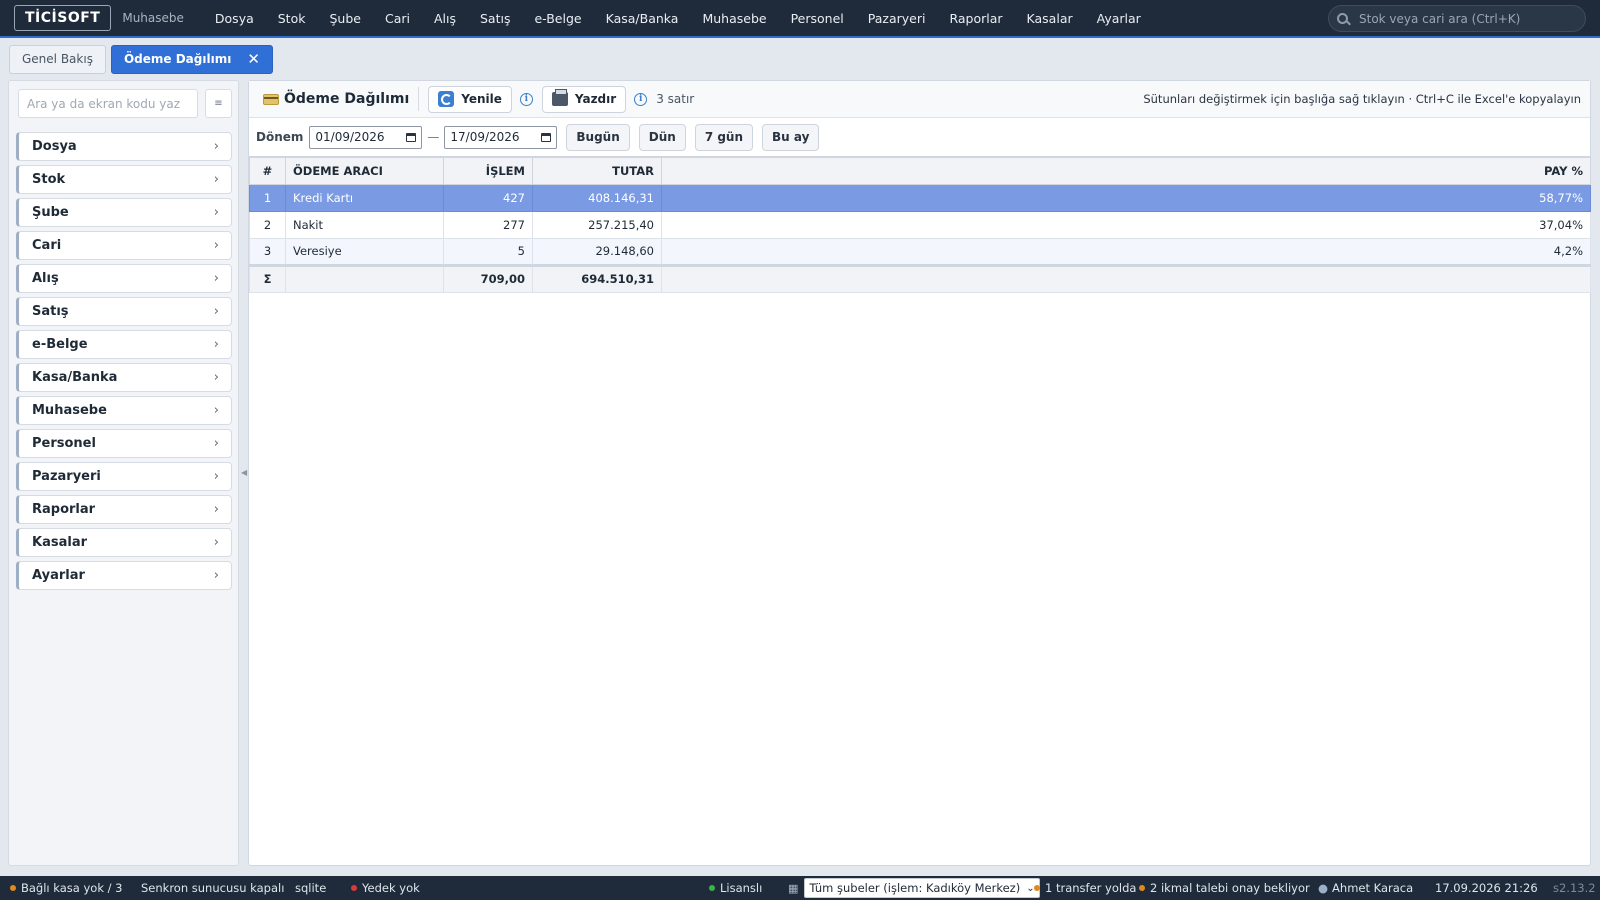  Describe the element at coordinates (124, 278) in the screenshot. I see `sidebar-item-alis: Alış ›` at that location.